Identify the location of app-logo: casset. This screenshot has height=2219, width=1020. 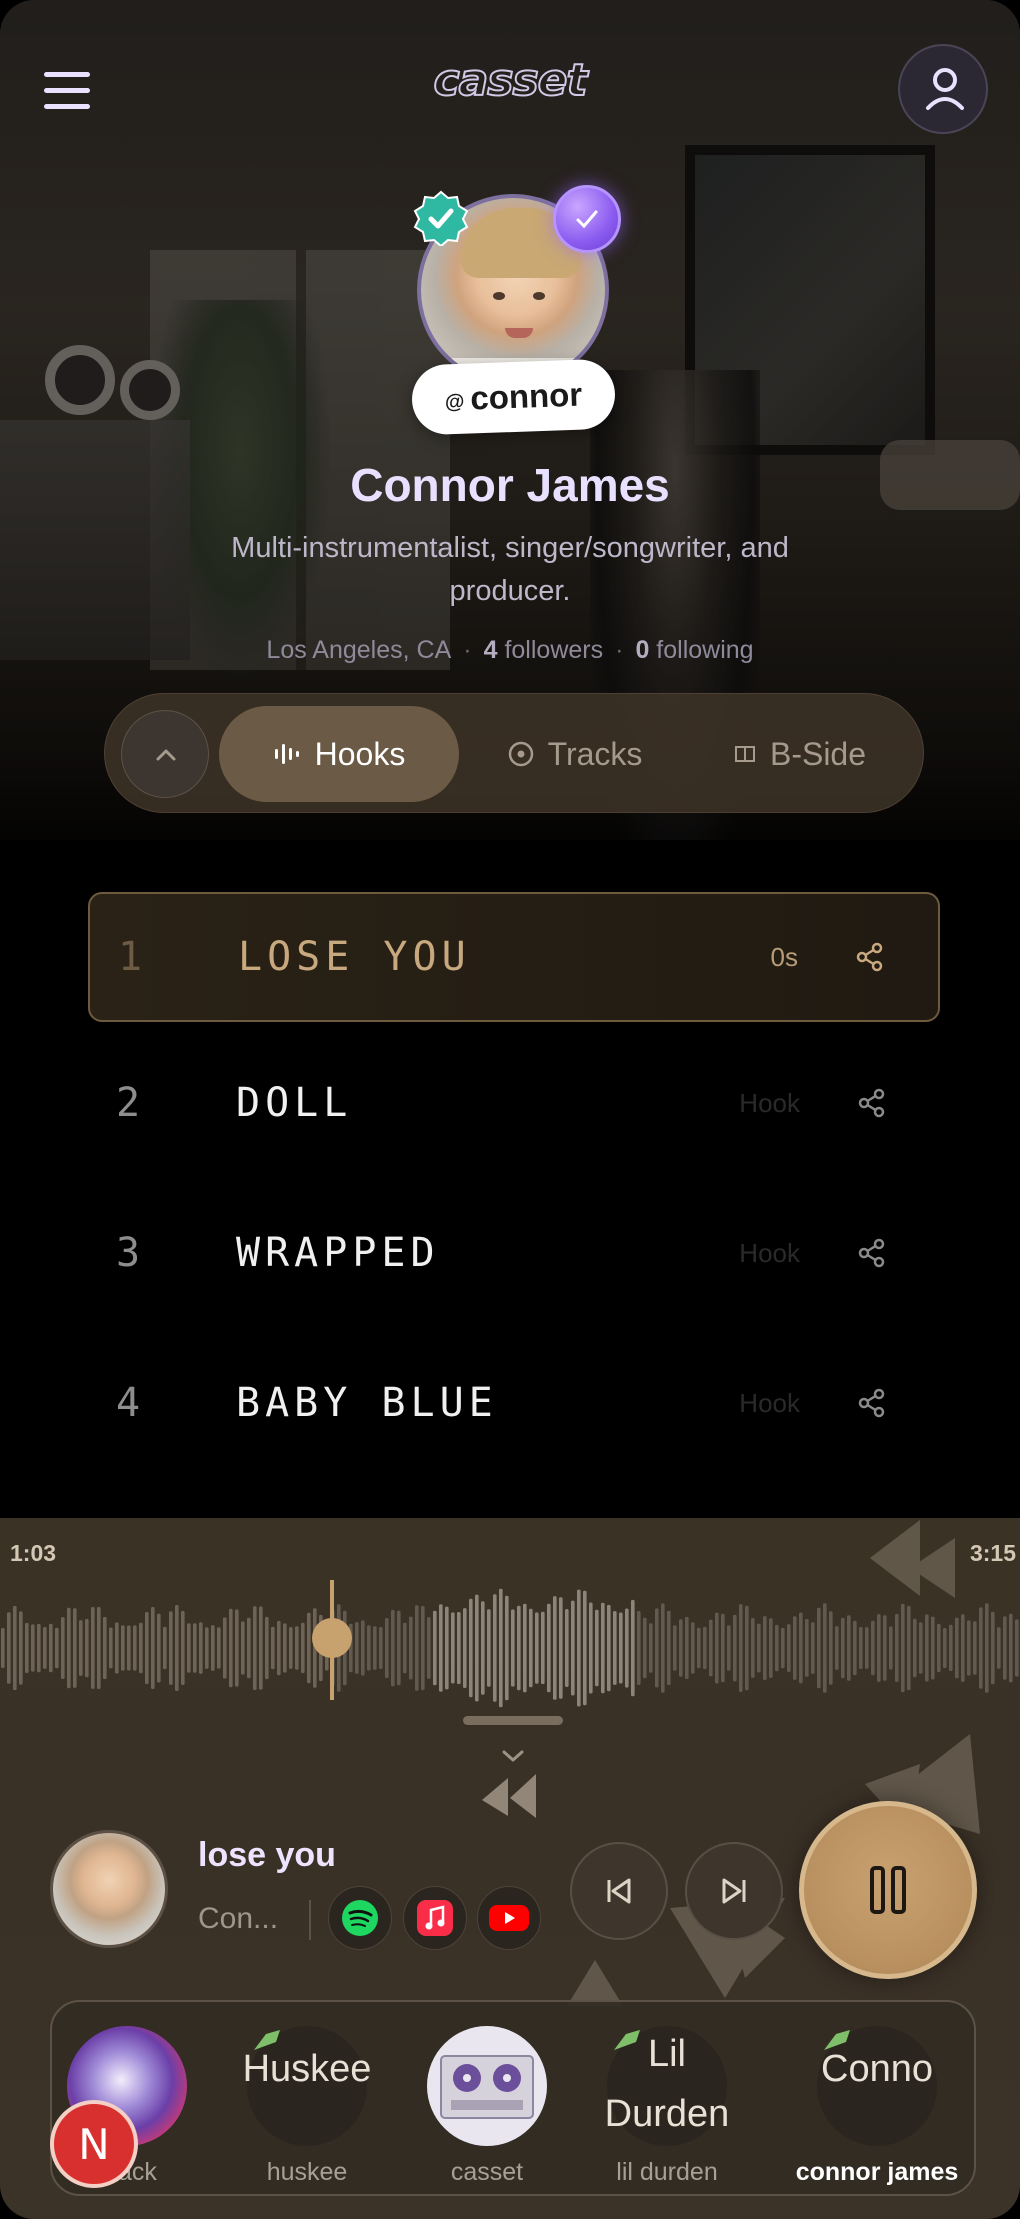
(510, 84).